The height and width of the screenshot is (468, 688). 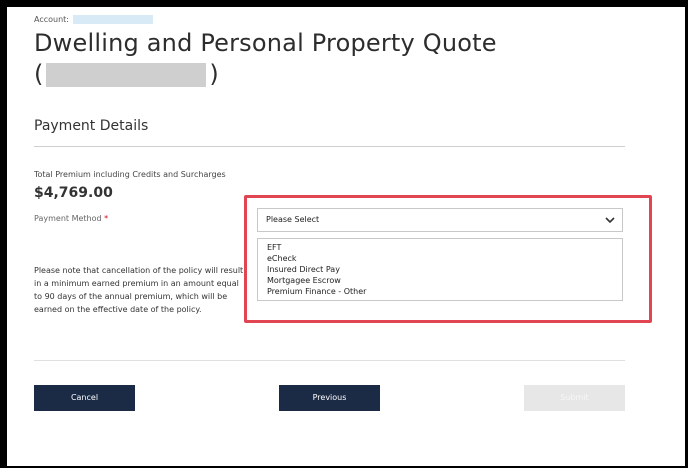 What do you see at coordinates (106, 218) in the screenshot?
I see `required-marker: *` at bounding box center [106, 218].